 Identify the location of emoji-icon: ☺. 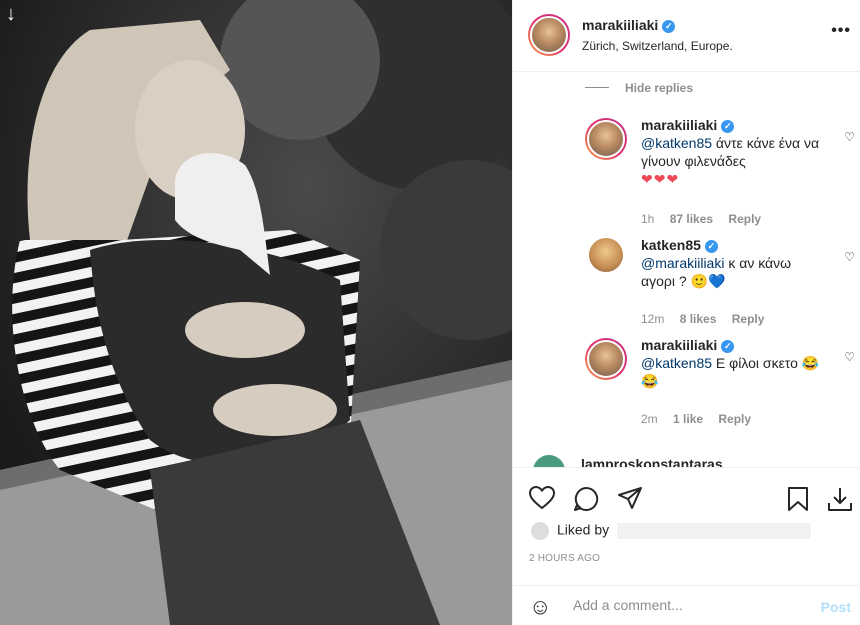
(540, 607).